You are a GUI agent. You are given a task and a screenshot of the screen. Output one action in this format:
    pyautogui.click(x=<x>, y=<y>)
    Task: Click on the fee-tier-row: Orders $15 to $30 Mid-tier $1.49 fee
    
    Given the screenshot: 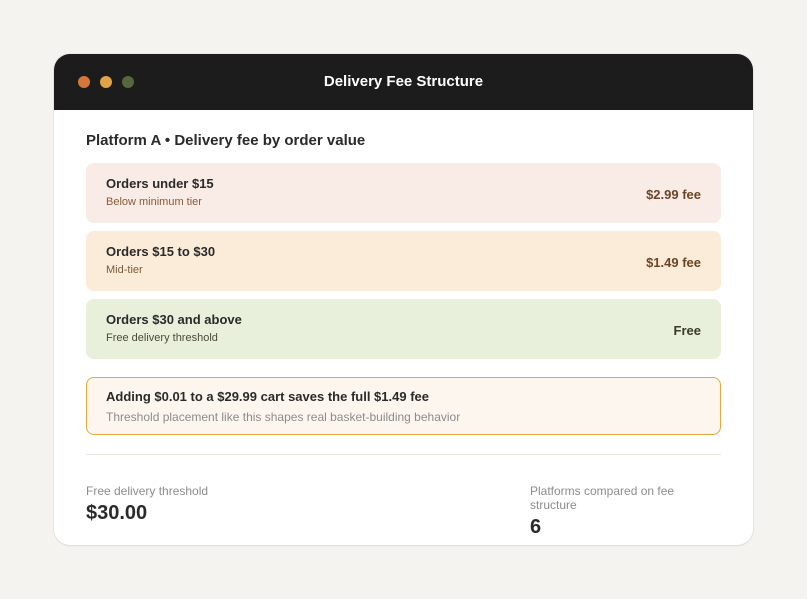 What is the action you would take?
    pyautogui.click(x=403, y=261)
    